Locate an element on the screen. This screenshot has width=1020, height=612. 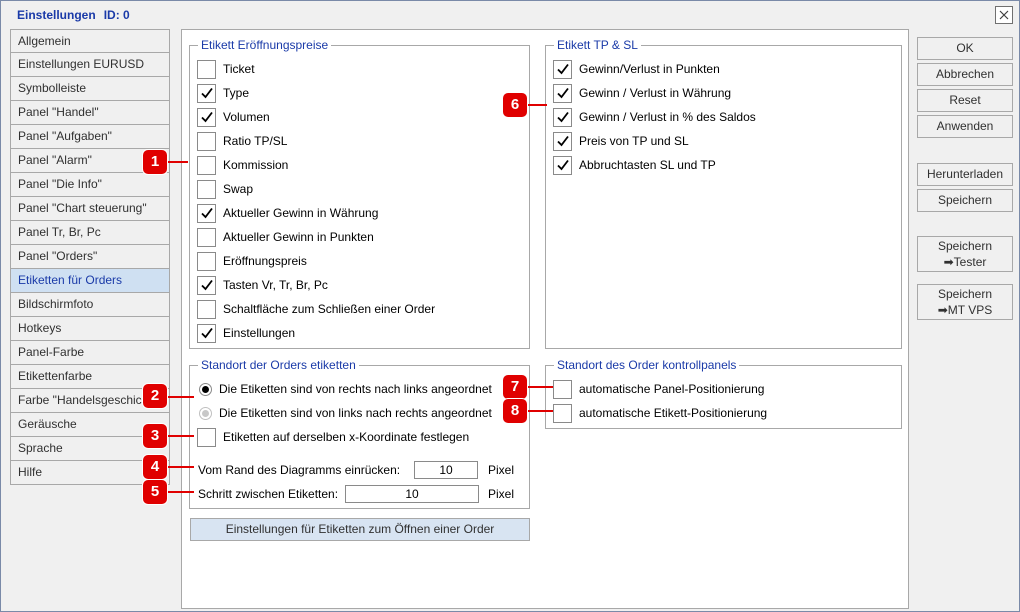
checkbox-row: Aktueller Gewinn in Währung is located at coordinates (287, 213).